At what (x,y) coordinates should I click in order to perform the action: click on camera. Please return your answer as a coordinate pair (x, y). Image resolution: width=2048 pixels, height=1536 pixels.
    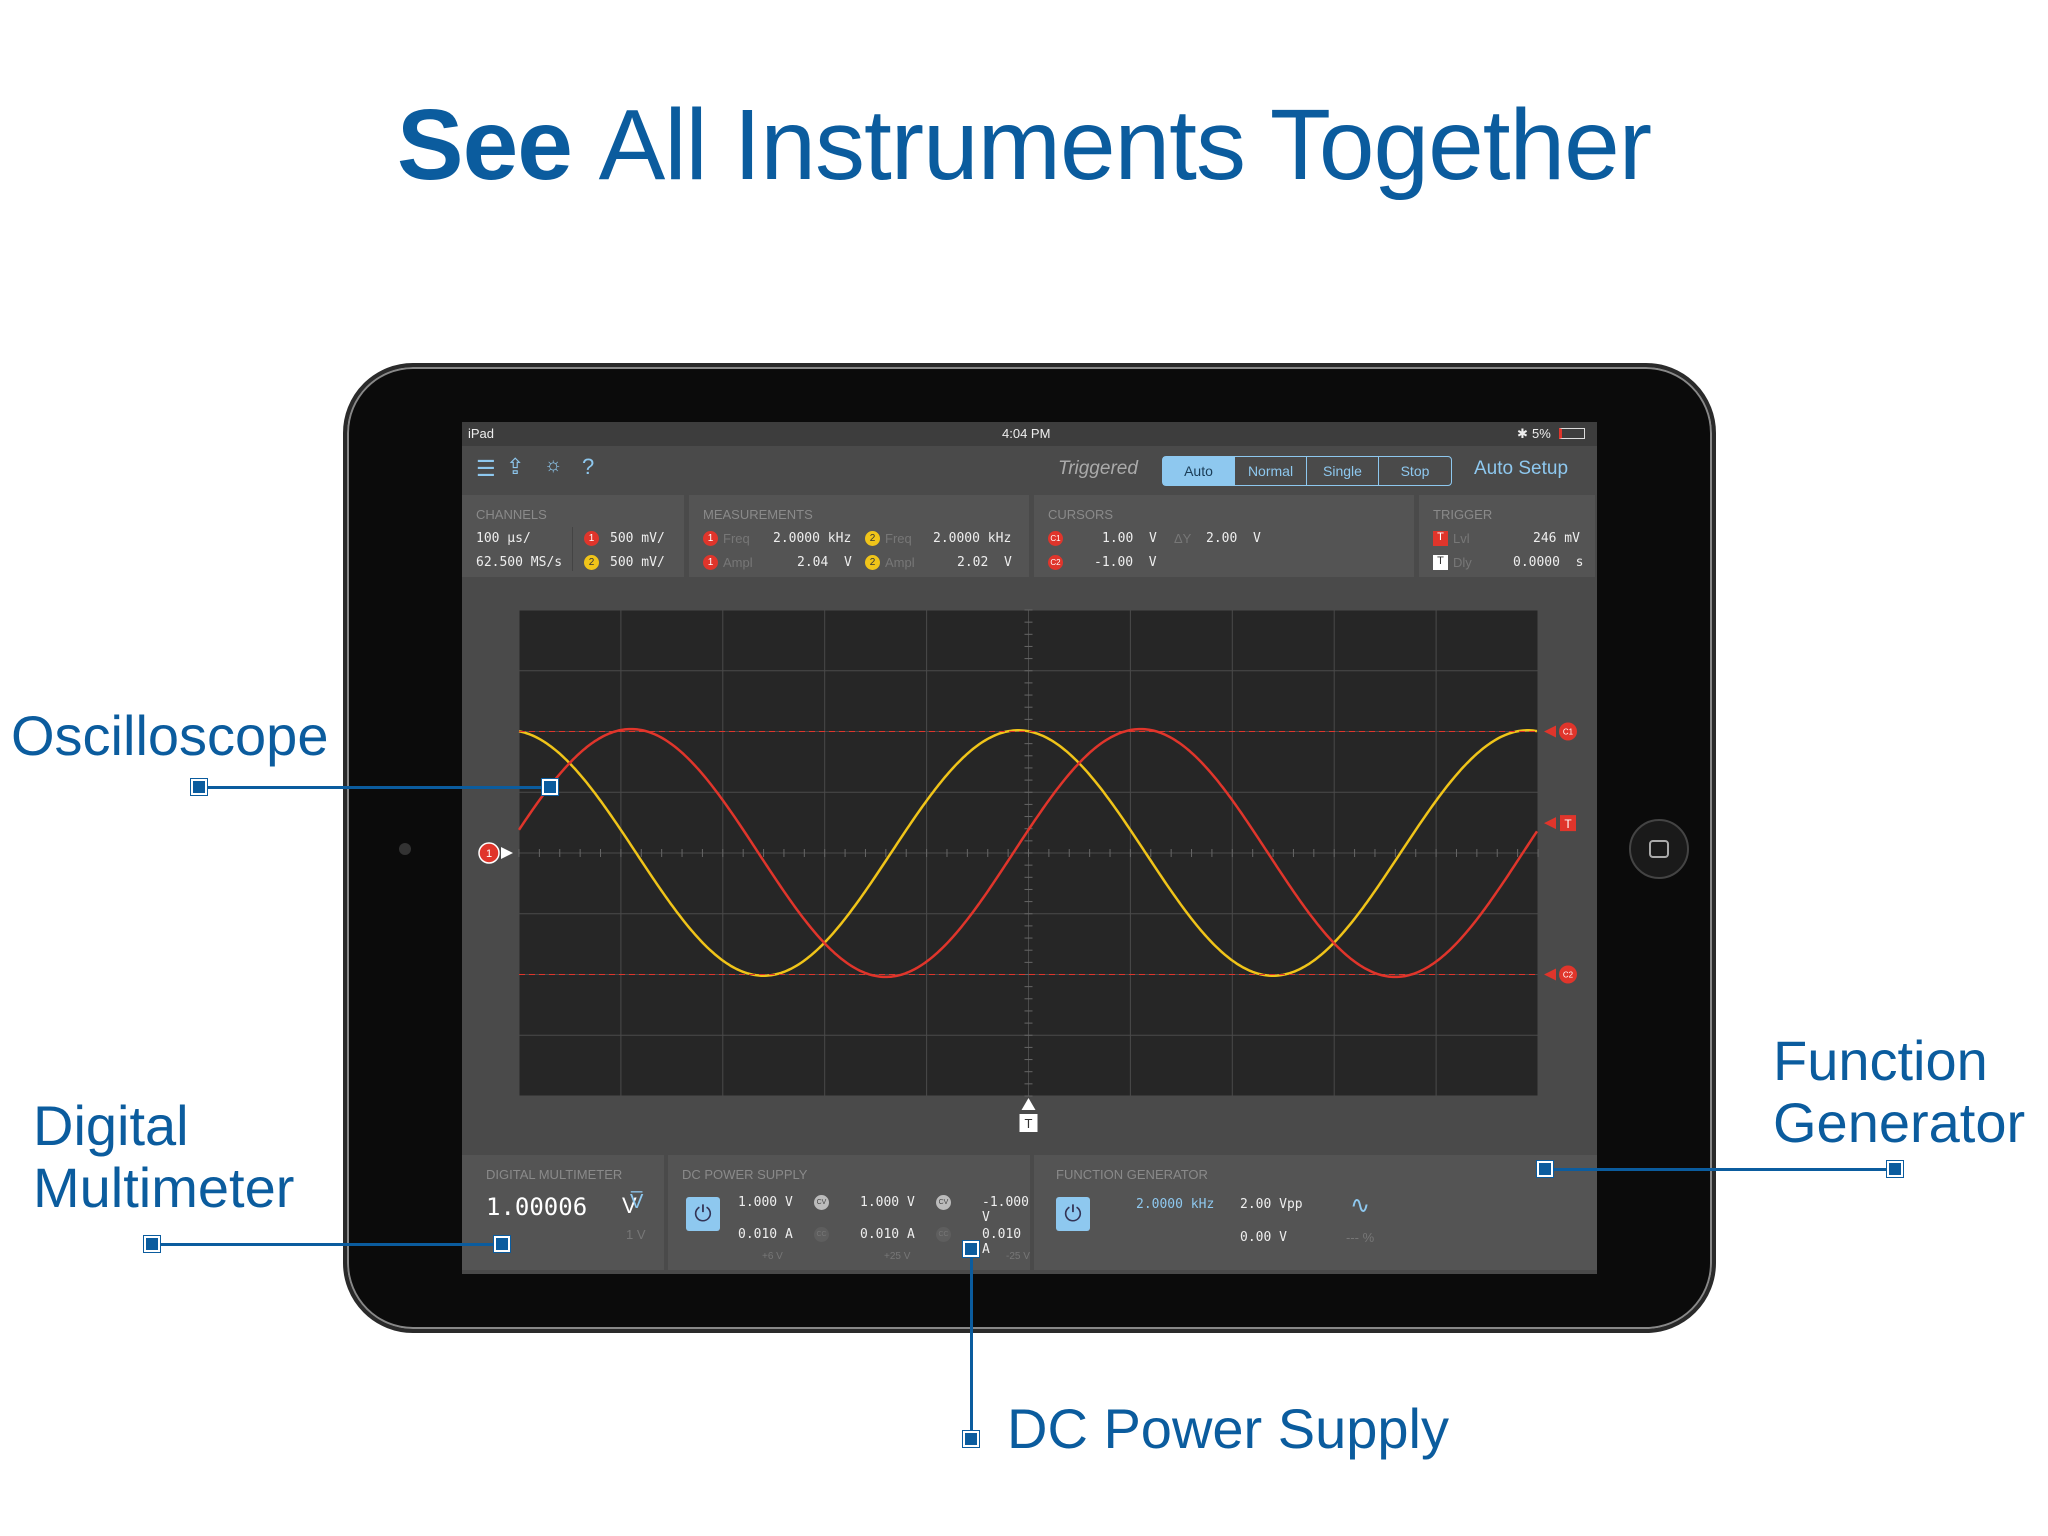
    Looking at the image, I should click on (405, 849).